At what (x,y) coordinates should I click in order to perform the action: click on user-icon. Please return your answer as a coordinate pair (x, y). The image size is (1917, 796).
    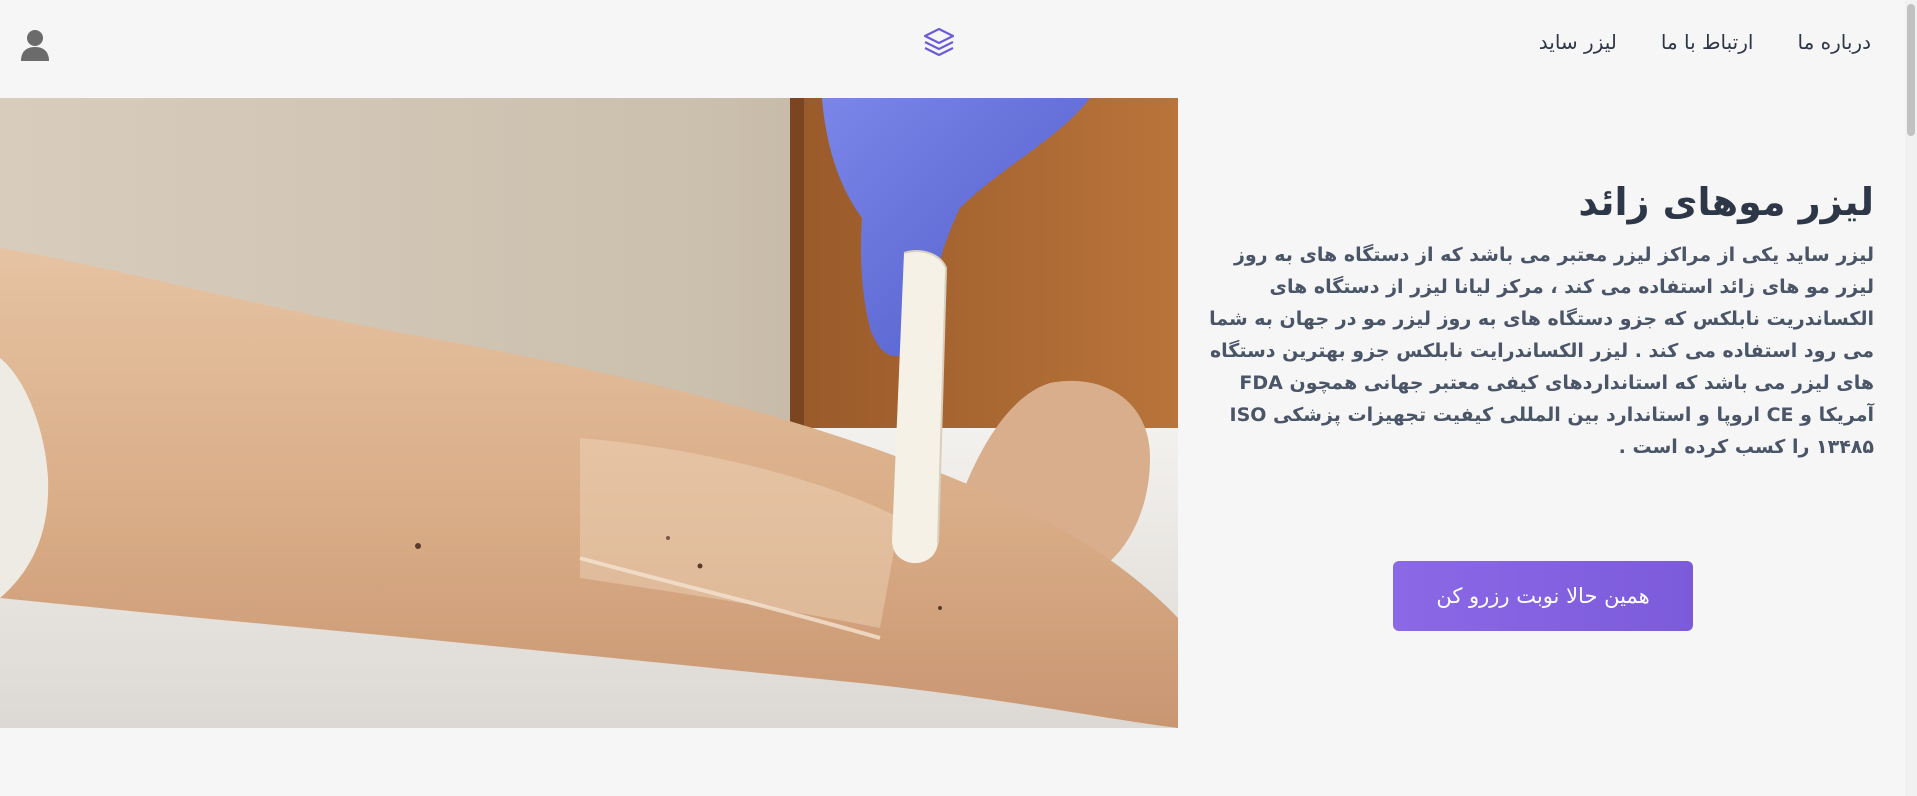
    Looking at the image, I should click on (35, 45).